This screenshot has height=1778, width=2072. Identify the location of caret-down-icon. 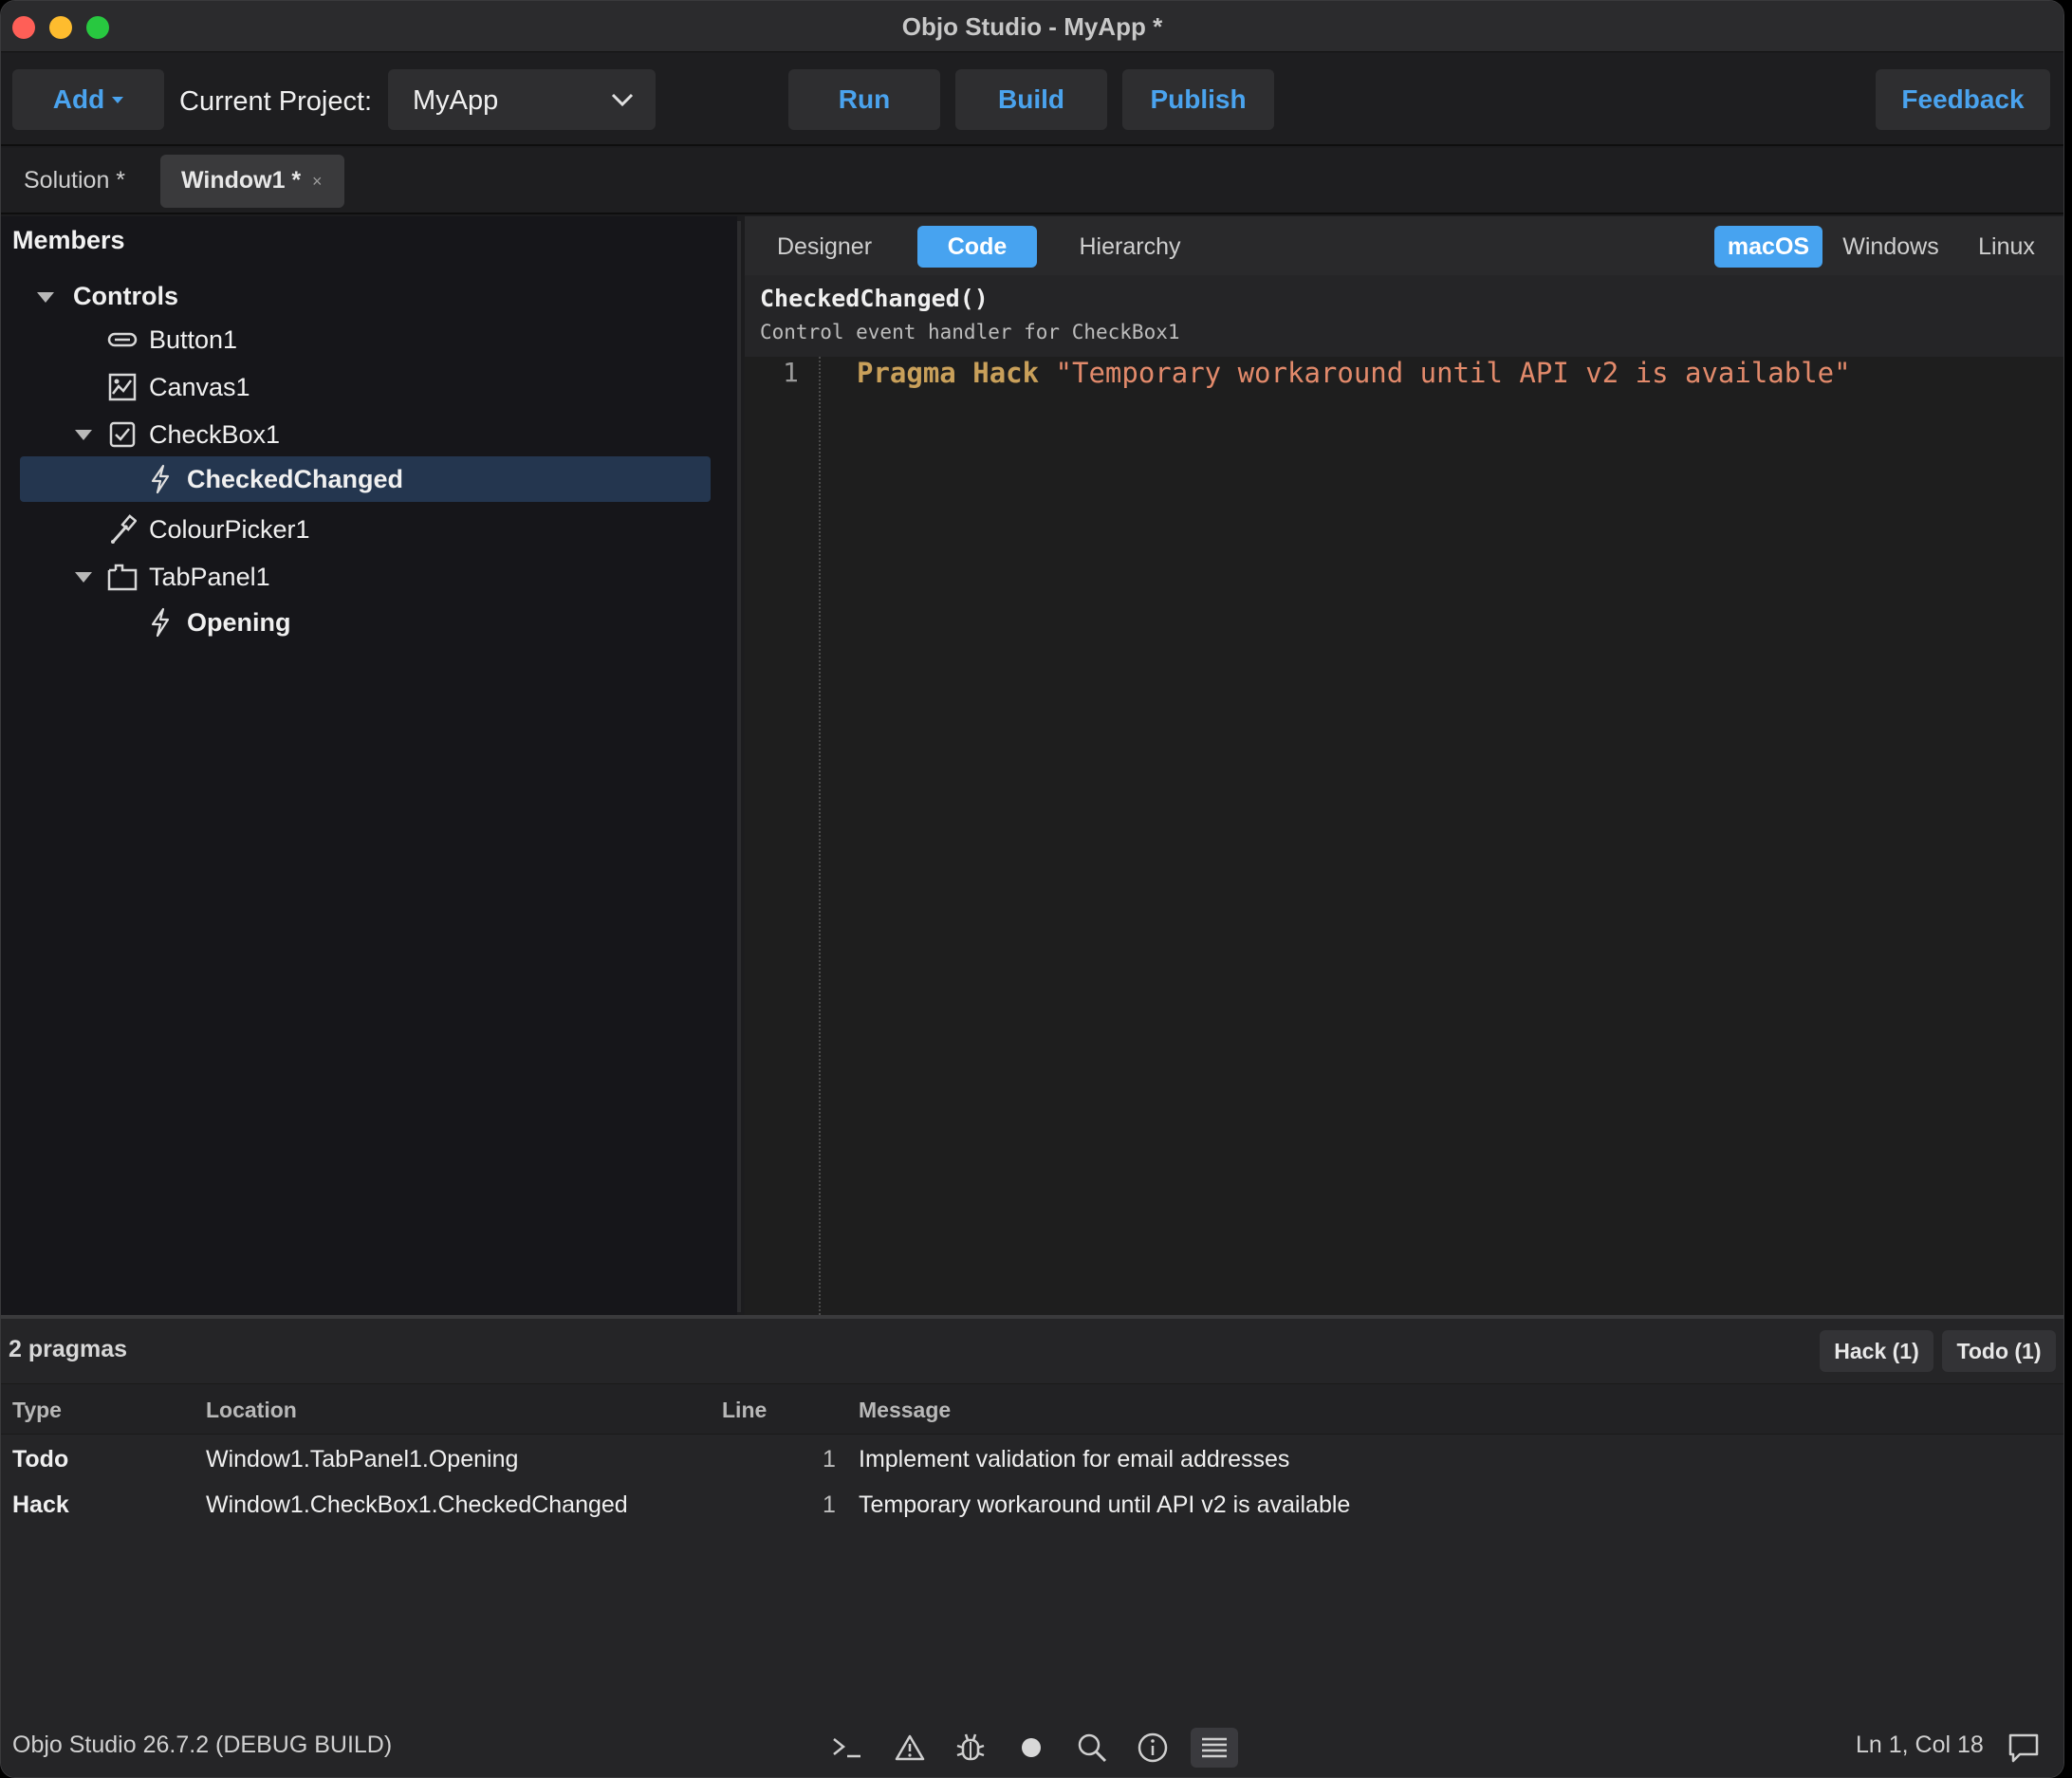
(118, 99).